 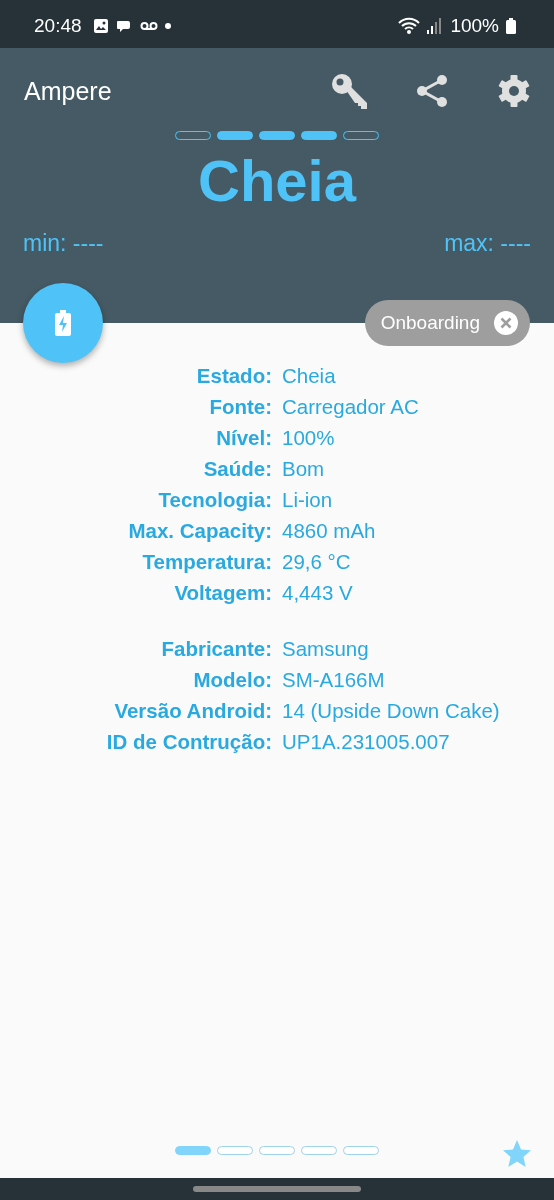 What do you see at coordinates (391, 710) in the screenshot?
I see `detail-value: 14 (Upside Down Cake)` at bounding box center [391, 710].